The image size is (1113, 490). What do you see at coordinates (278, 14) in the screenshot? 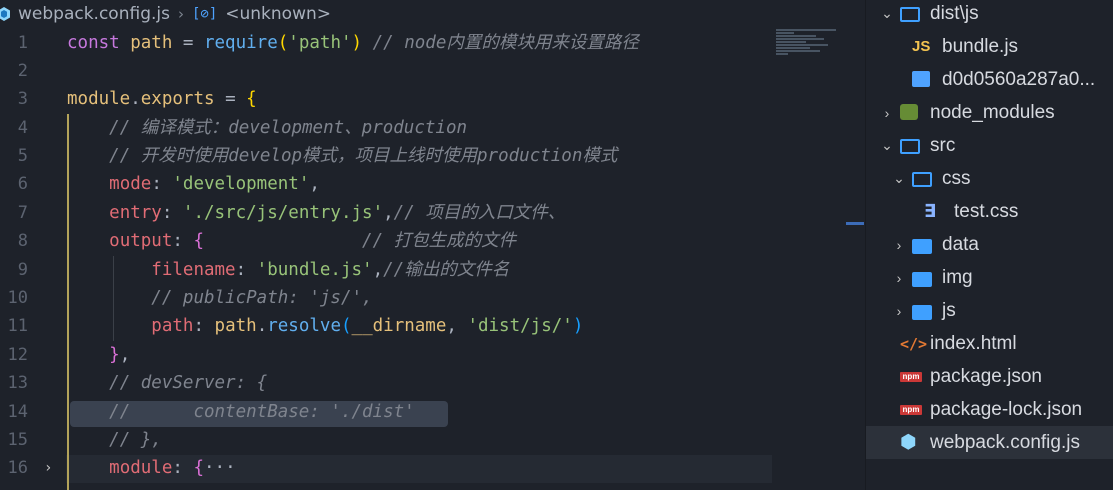
I see `breadcrumb-symbol: <unknown>` at bounding box center [278, 14].